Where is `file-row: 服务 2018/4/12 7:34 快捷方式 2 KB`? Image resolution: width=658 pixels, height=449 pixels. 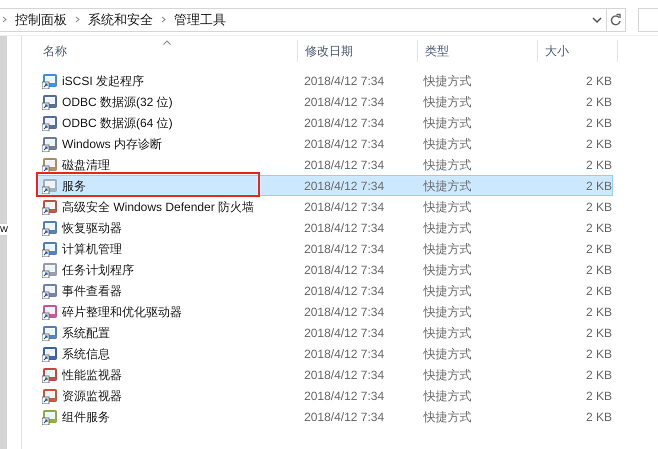 file-row: 服务 2018/4/12 7:34 快捷方式 2 KB is located at coordinates (324, 185).